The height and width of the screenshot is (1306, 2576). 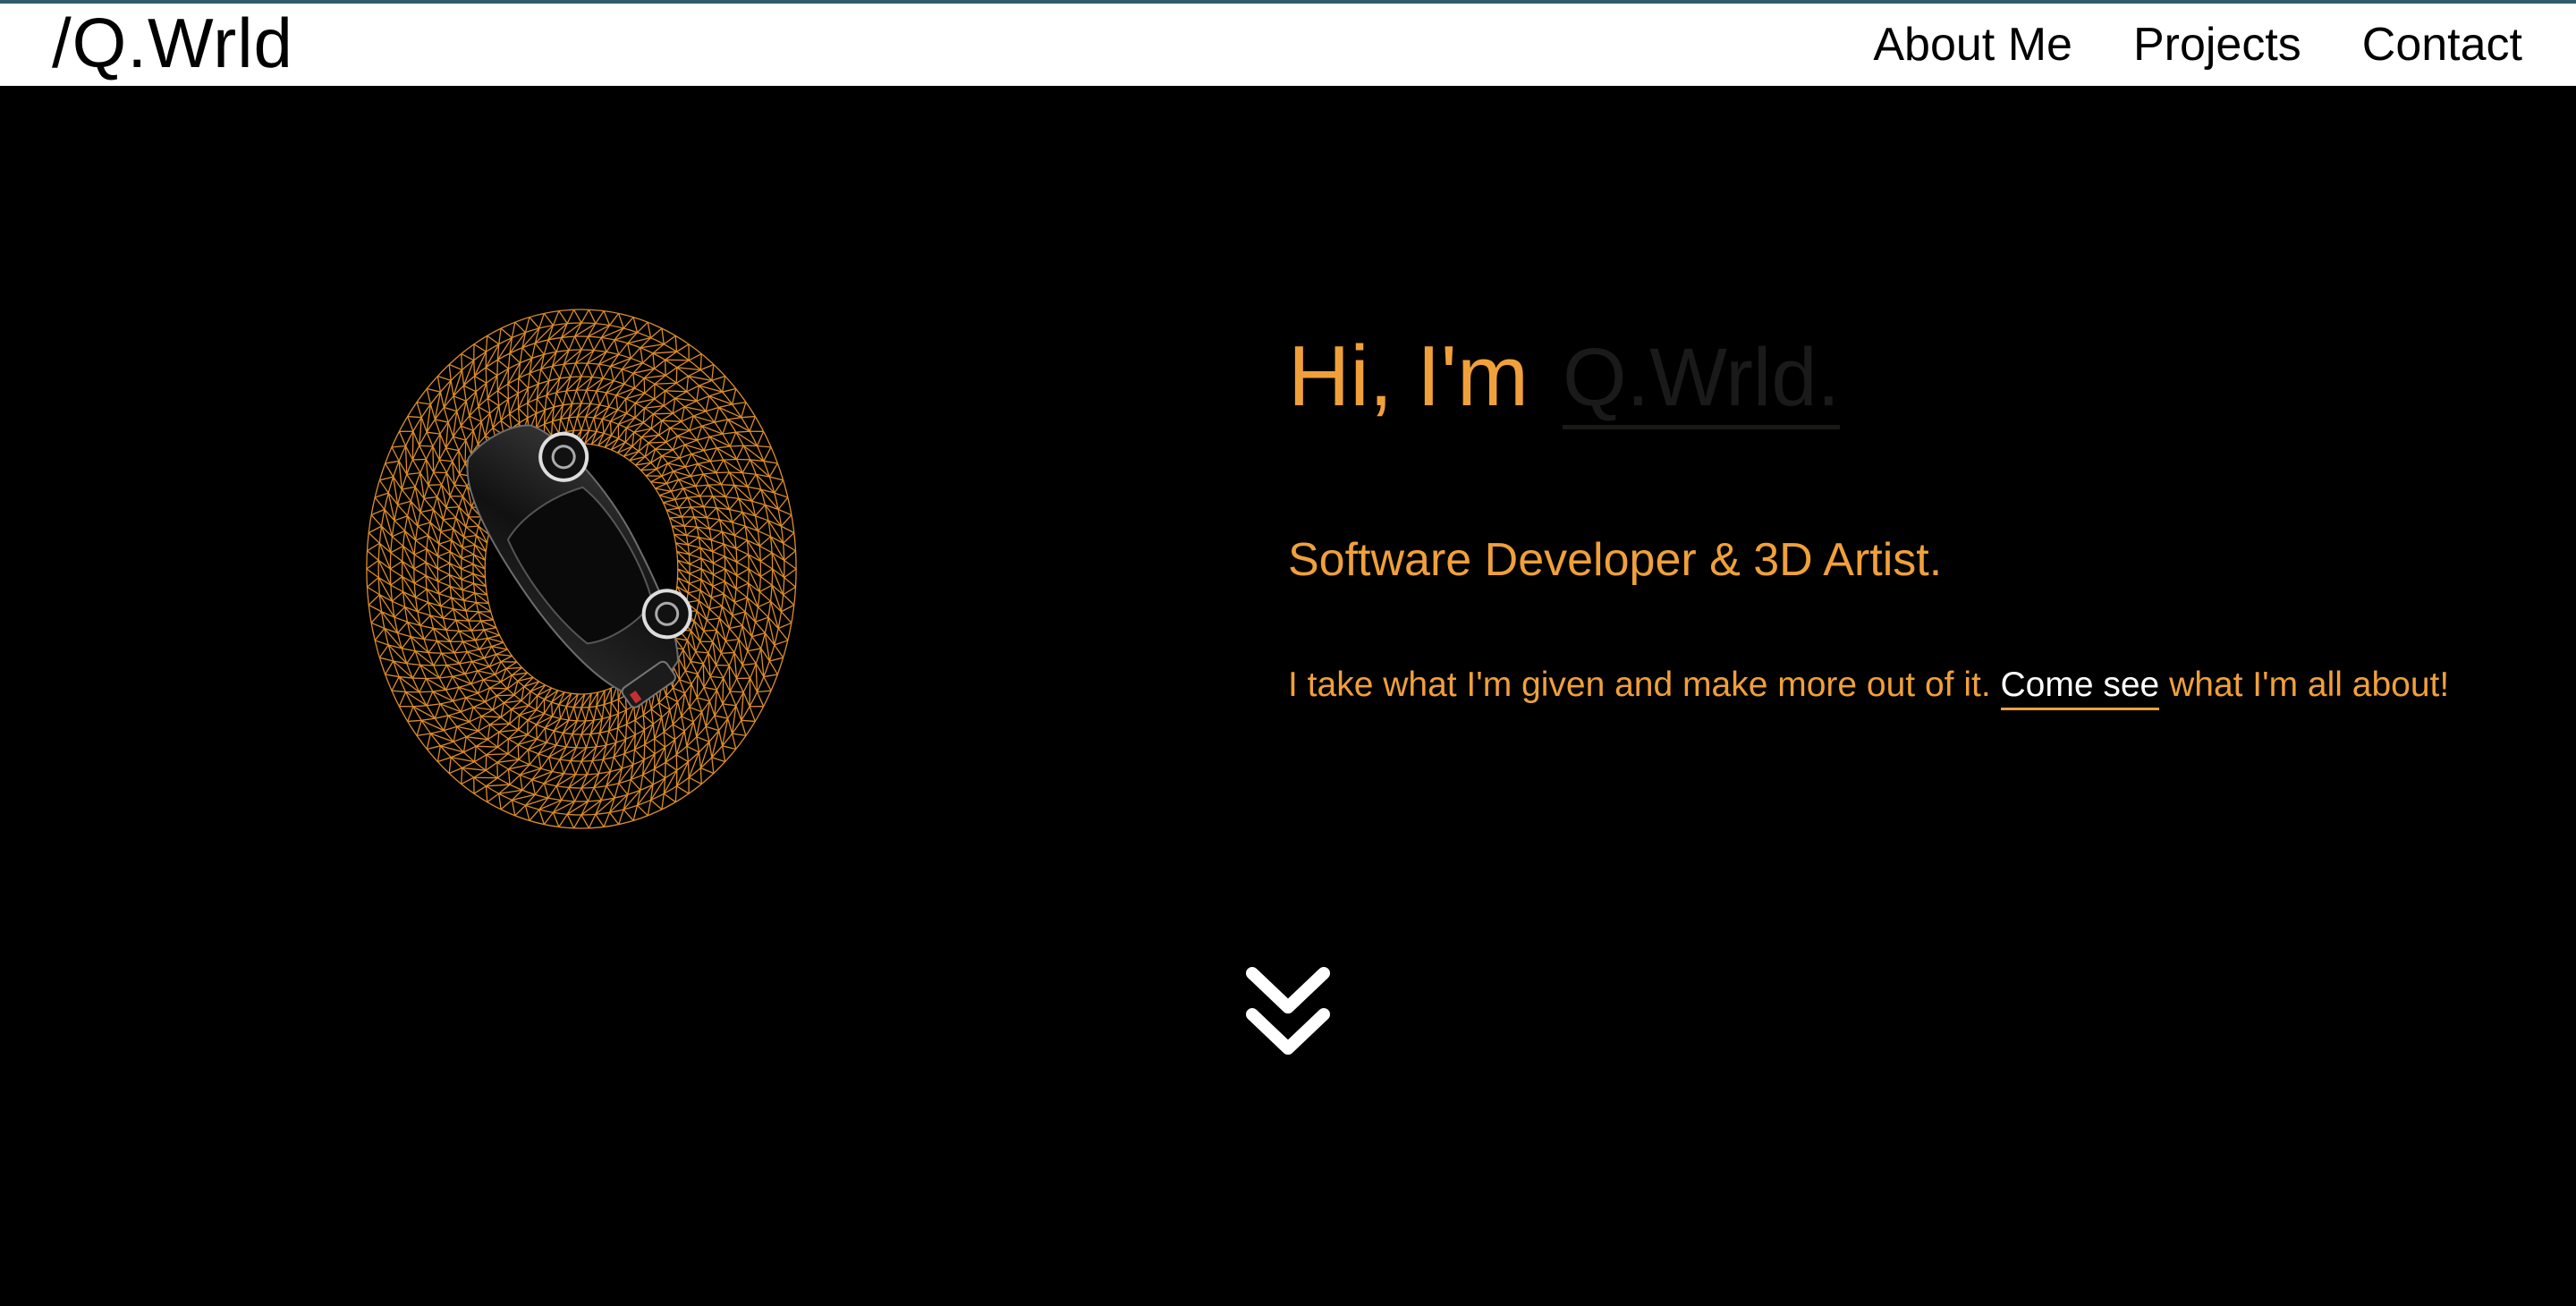 I want to click on nav-contact: Contact, so click(x=2442, y=45).